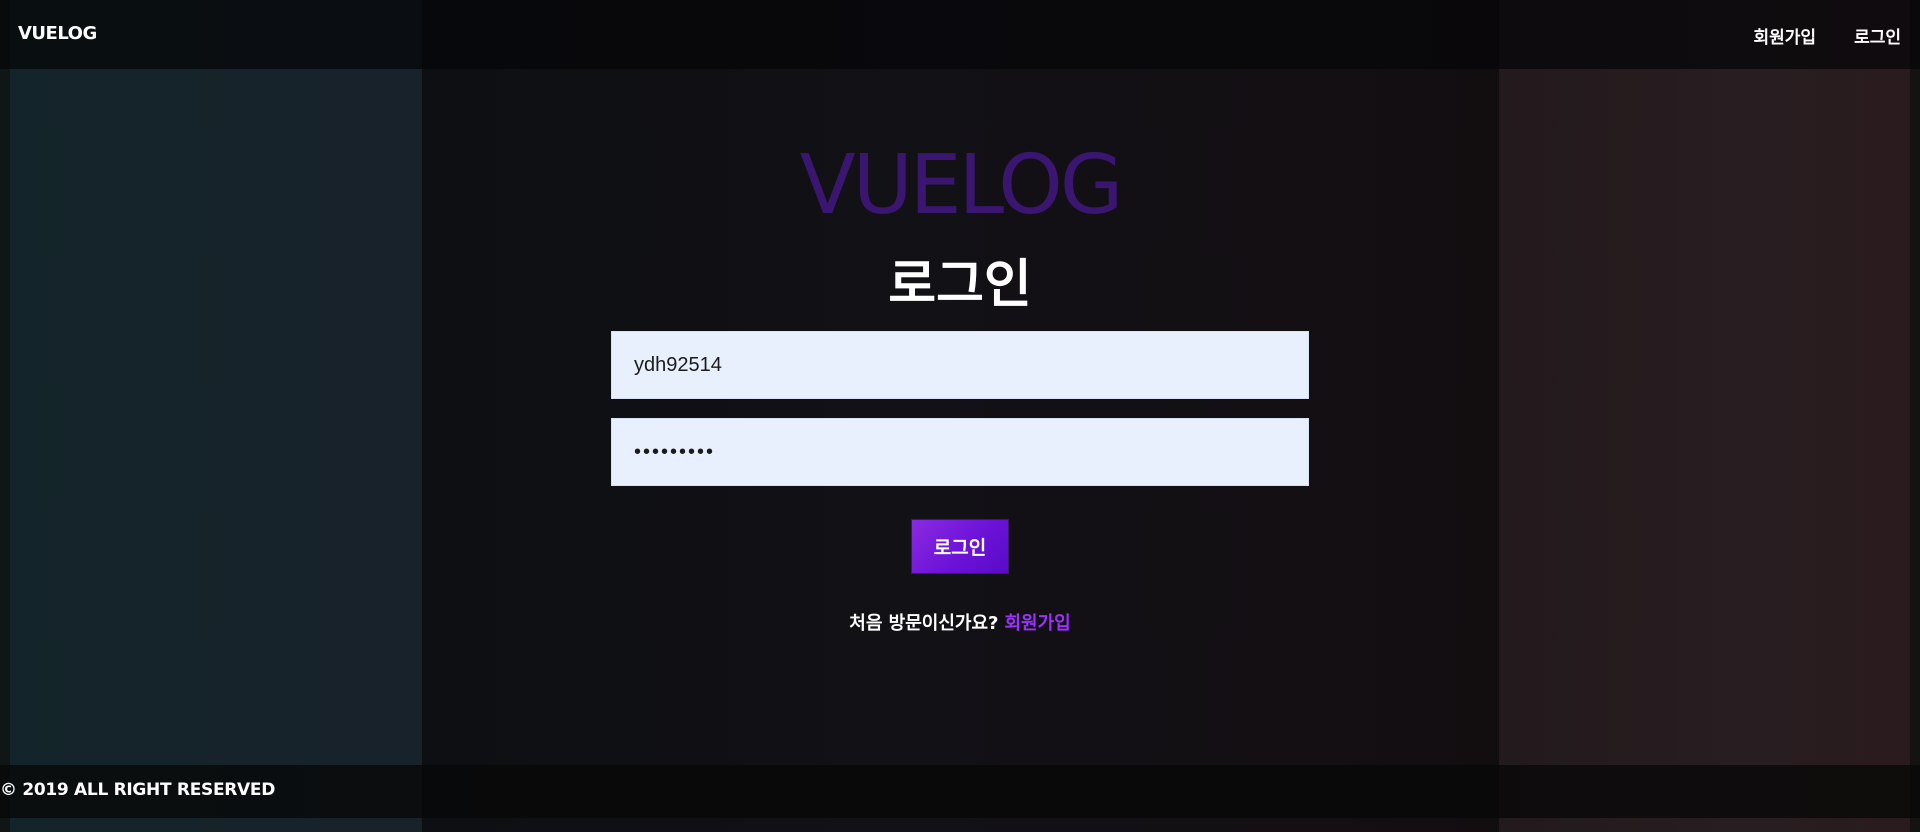  What do you see at coordinates (1915, 416) in the screenshot?
I see `background-edge-right` at bounding box center [1915, 416].